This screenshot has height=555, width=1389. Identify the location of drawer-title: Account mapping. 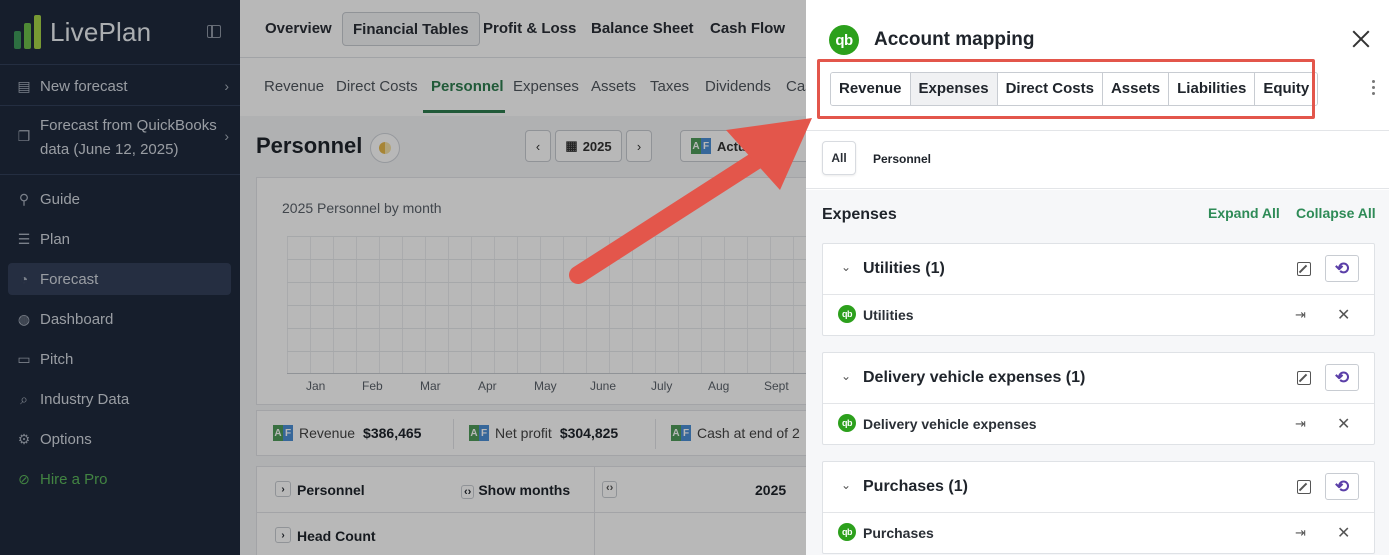
(954, 39).